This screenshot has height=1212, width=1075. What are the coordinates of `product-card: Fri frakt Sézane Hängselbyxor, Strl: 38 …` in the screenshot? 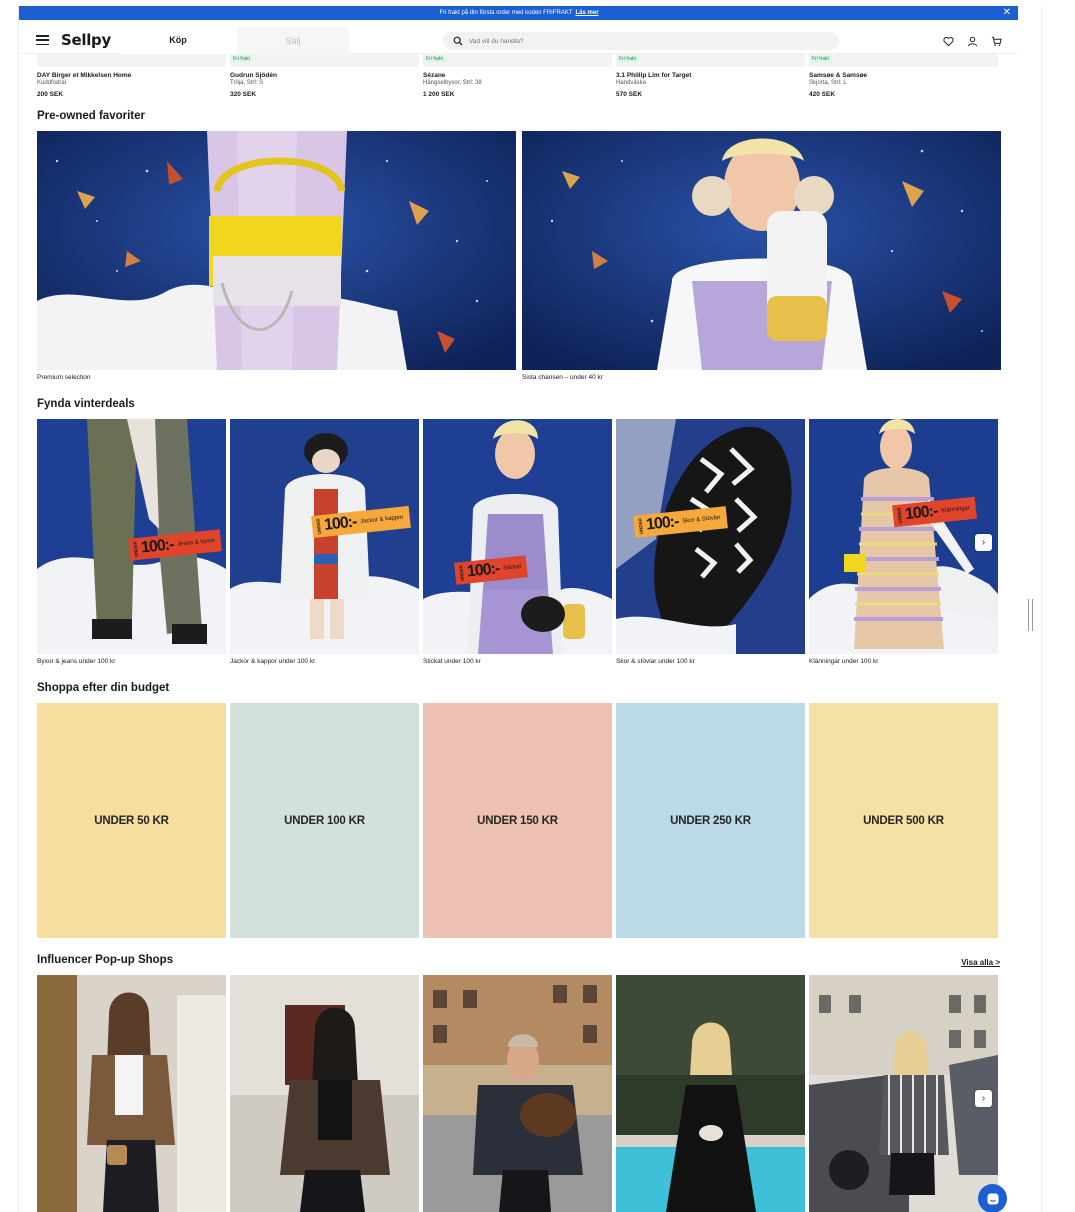 It's located at (517, 79).